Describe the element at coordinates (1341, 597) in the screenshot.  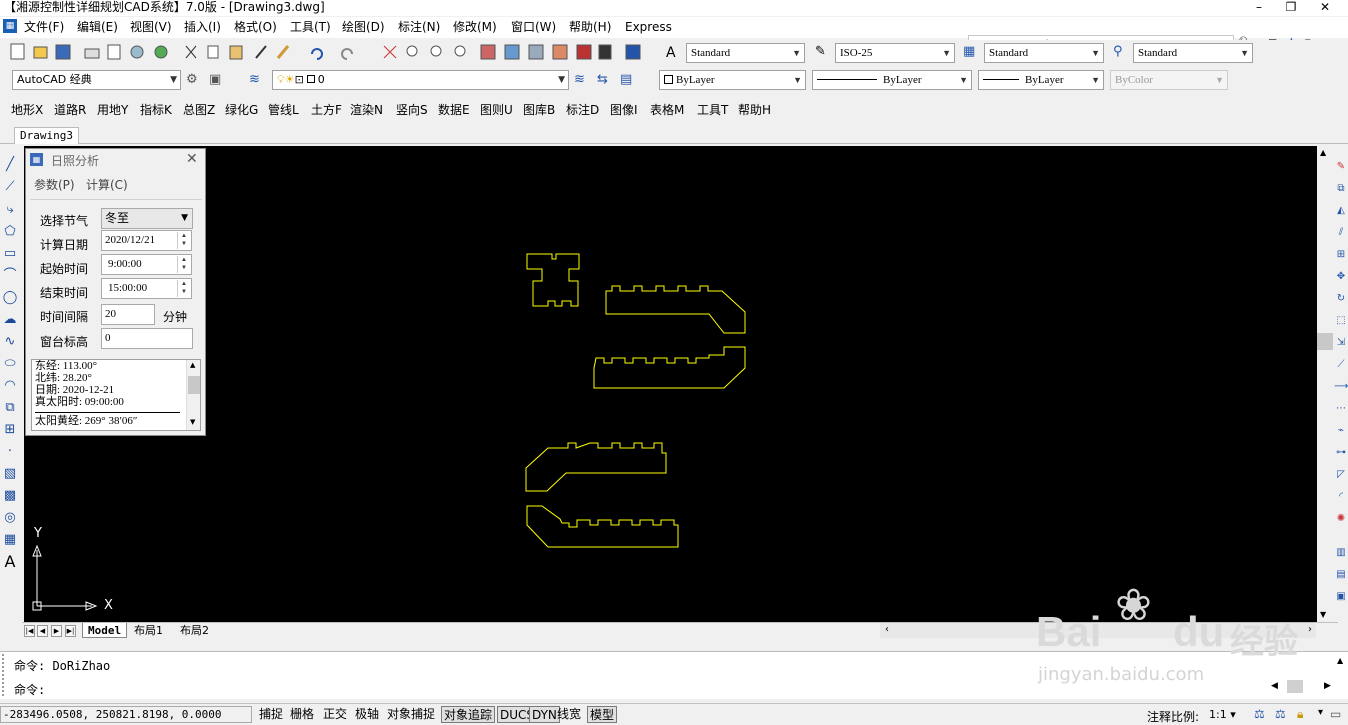
I see `send-back-icon: ▣` at that location.